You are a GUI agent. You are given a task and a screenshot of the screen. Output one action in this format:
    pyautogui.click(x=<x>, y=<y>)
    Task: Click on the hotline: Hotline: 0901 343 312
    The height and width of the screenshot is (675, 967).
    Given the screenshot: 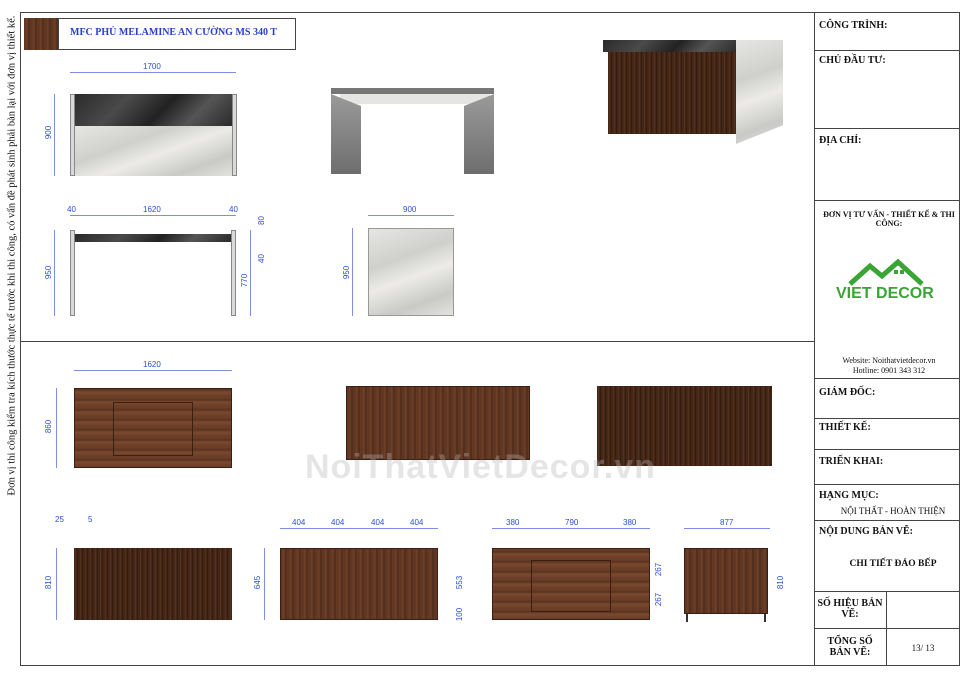 What is the action you would take?
    pyautogui.click(x=889, y=370)
    